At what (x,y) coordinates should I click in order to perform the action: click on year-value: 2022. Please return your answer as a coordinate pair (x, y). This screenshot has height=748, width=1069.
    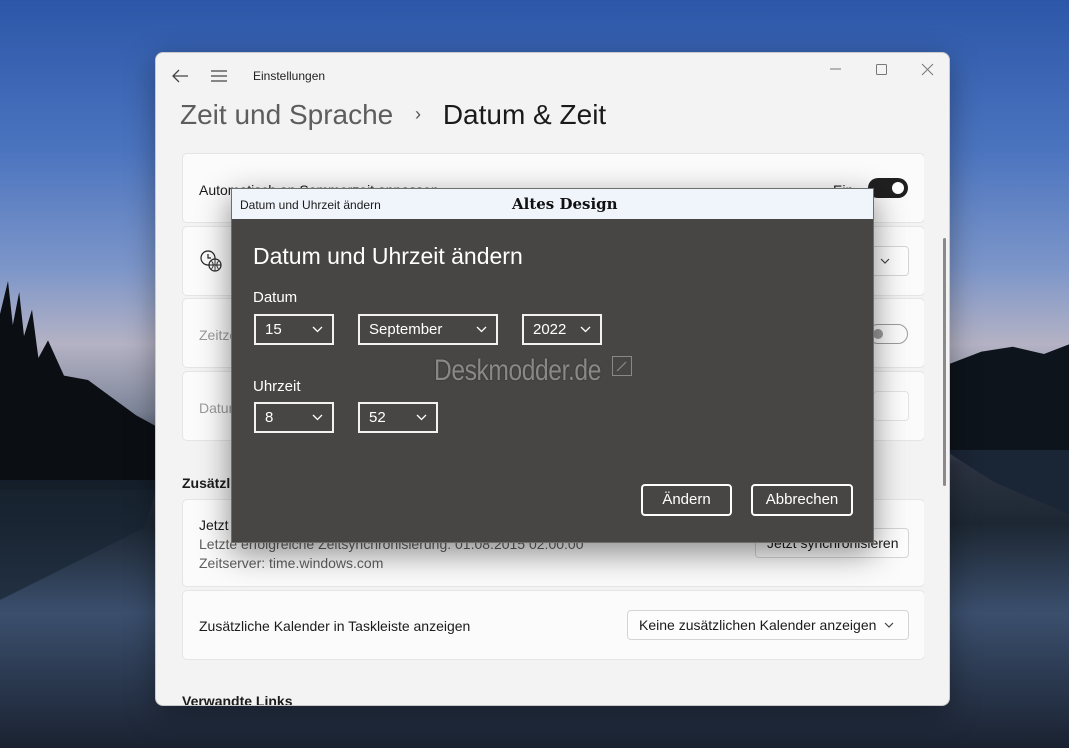
    Looking at the image, I should click on (550, 329).